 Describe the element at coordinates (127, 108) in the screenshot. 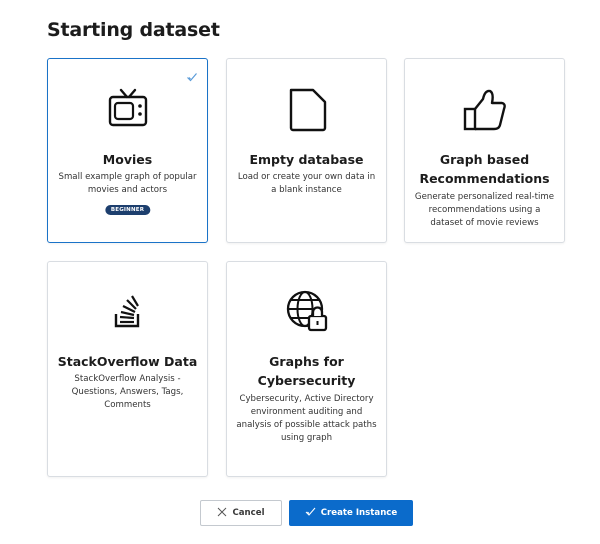

I see `tv-icon` at that location.